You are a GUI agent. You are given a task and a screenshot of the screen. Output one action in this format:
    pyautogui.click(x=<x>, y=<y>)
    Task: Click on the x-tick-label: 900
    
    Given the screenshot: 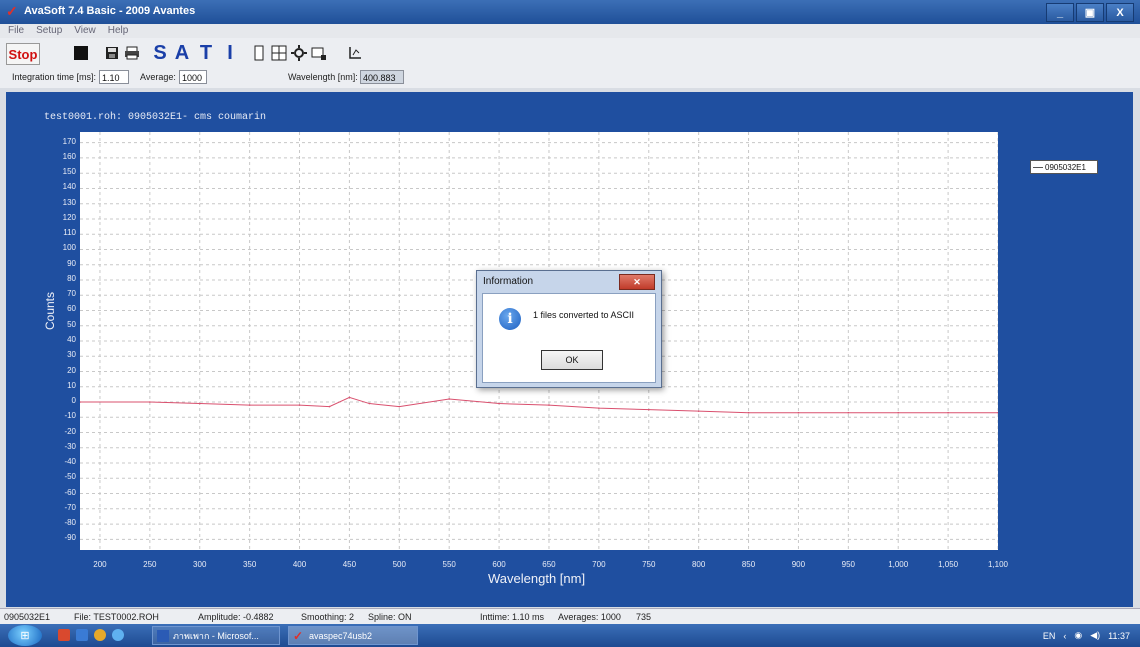 What is the action you would take?
    pyautogui.click(x=798, y=564)
    